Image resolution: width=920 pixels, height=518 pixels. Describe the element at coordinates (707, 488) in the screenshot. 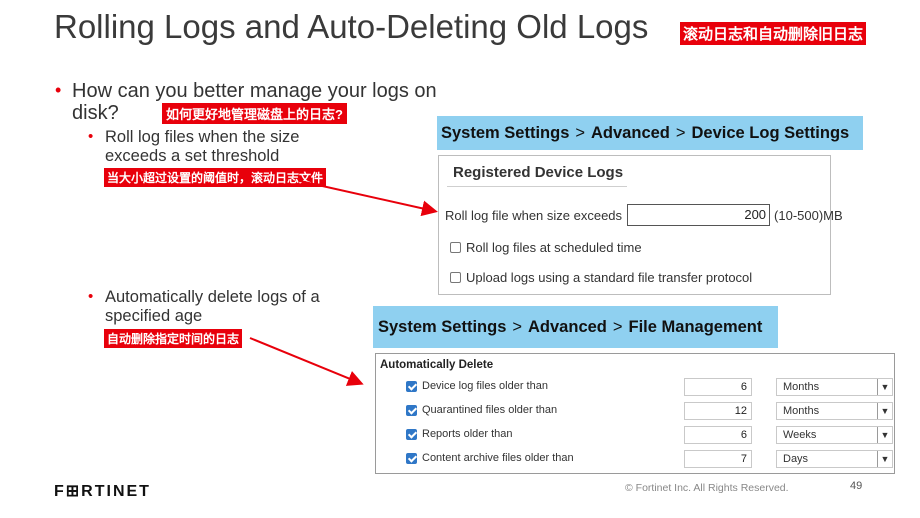

I see `copyright-text: © Fortinet Inc. All Rights Reserved.` at that location.